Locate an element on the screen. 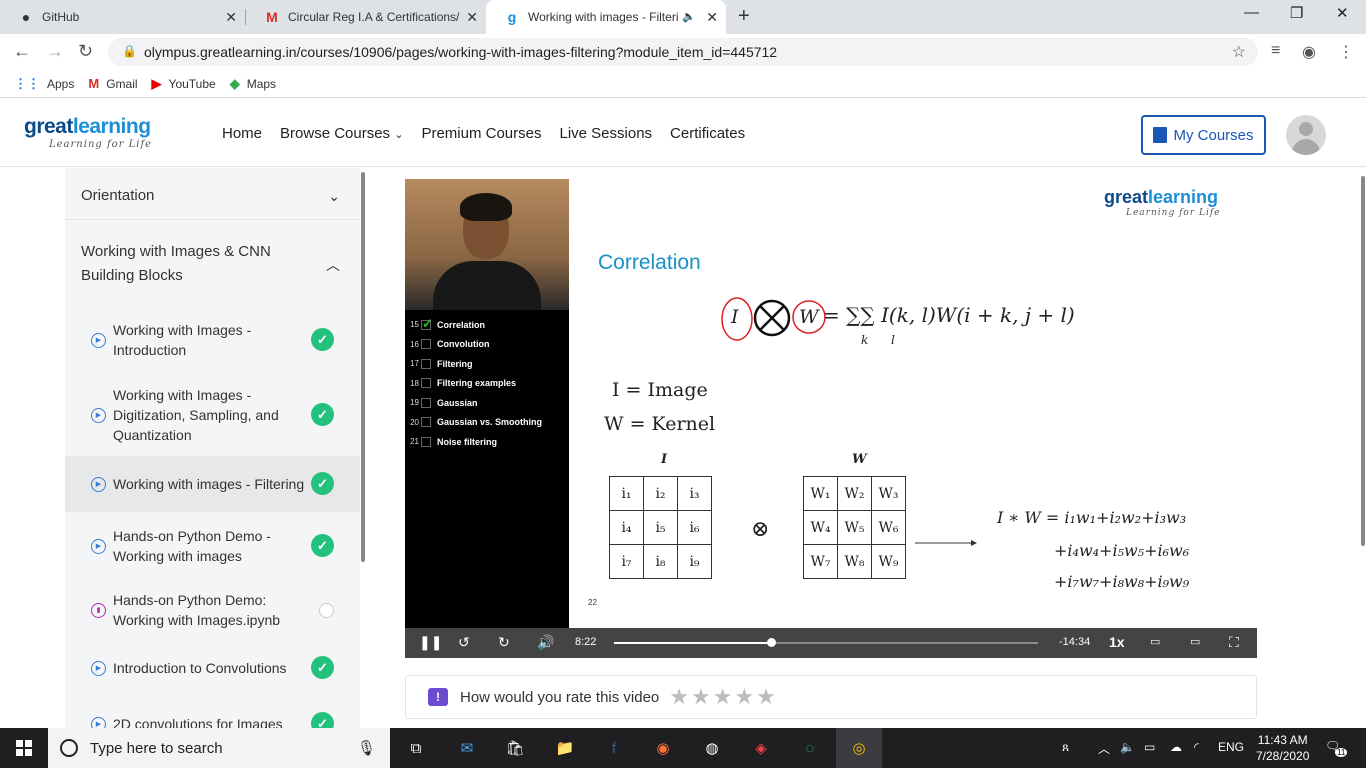 Image resolution: width=1366 pixels, height=768 pixels. mail-icon: ✉ is located at coordinates (467, 748).